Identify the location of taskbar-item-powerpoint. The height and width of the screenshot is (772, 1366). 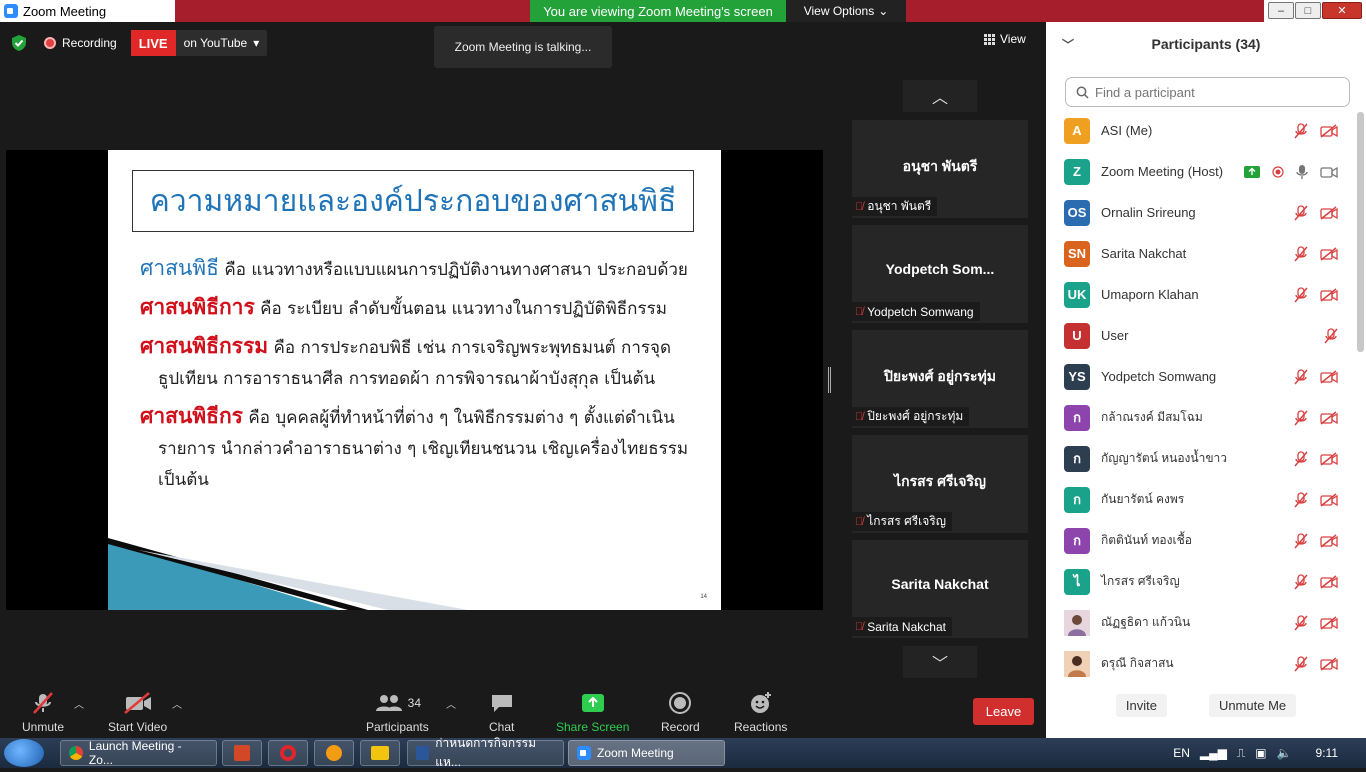
(242, 753).